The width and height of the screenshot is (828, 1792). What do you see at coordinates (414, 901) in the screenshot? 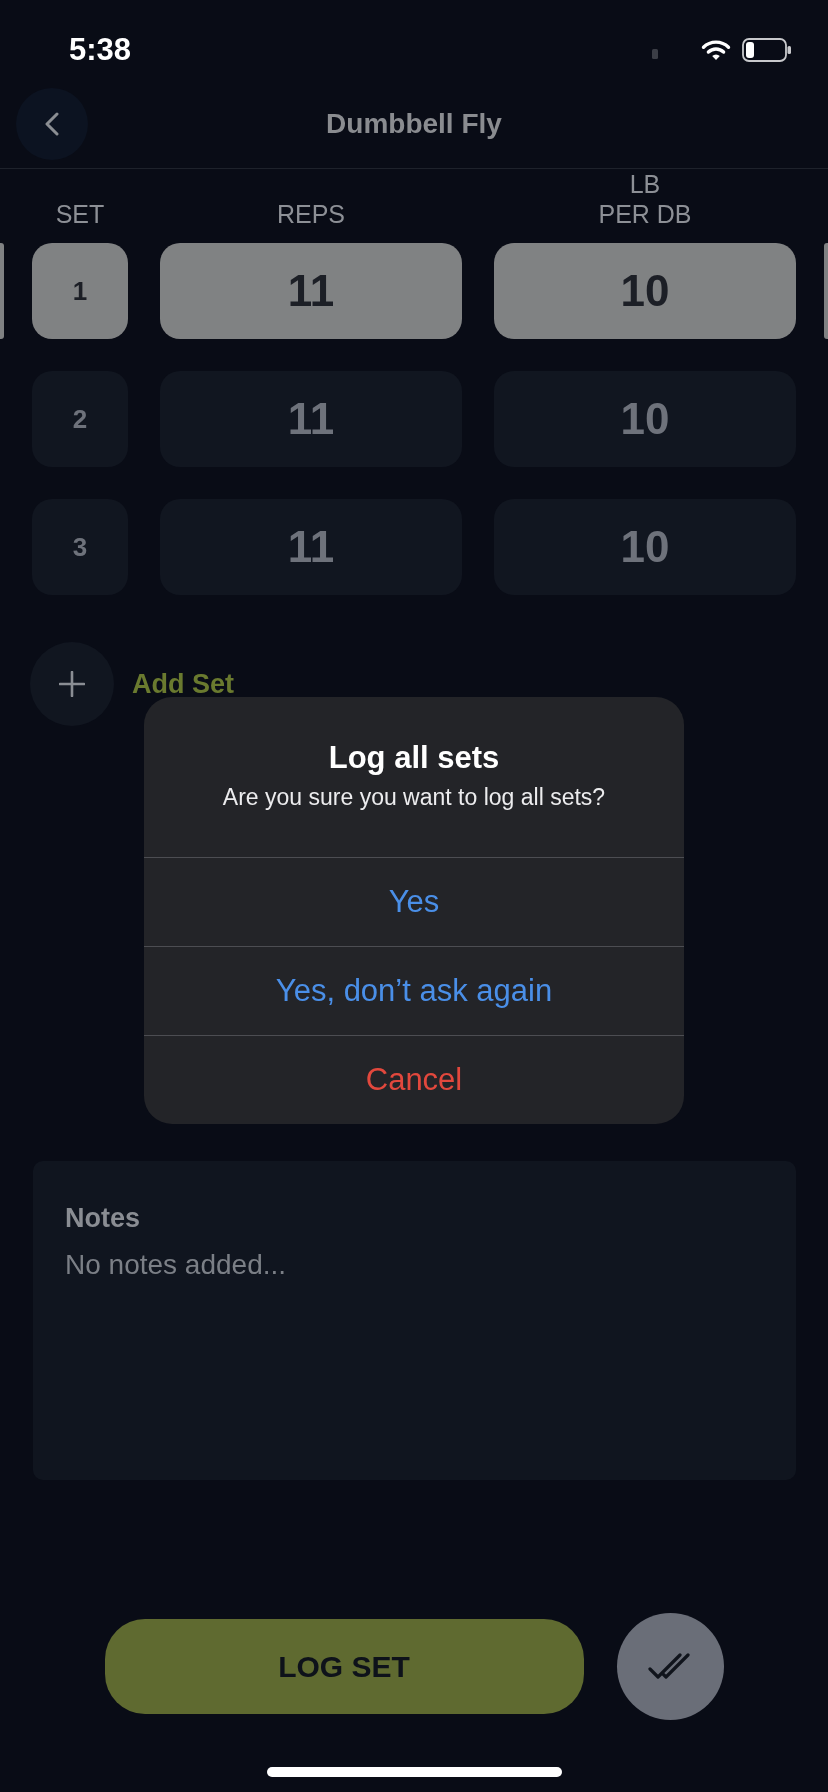
I see `dialog-button: Yes` at bounding box center [414, 901].